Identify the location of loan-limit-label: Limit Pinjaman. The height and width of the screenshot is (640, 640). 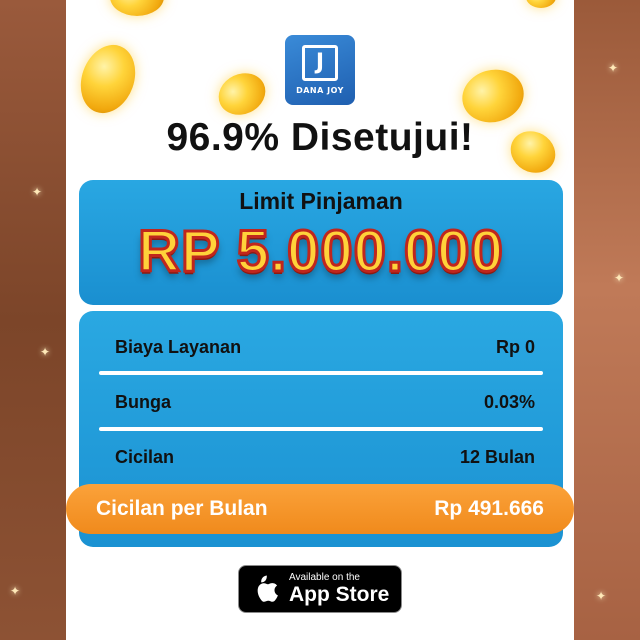
(321, 201).